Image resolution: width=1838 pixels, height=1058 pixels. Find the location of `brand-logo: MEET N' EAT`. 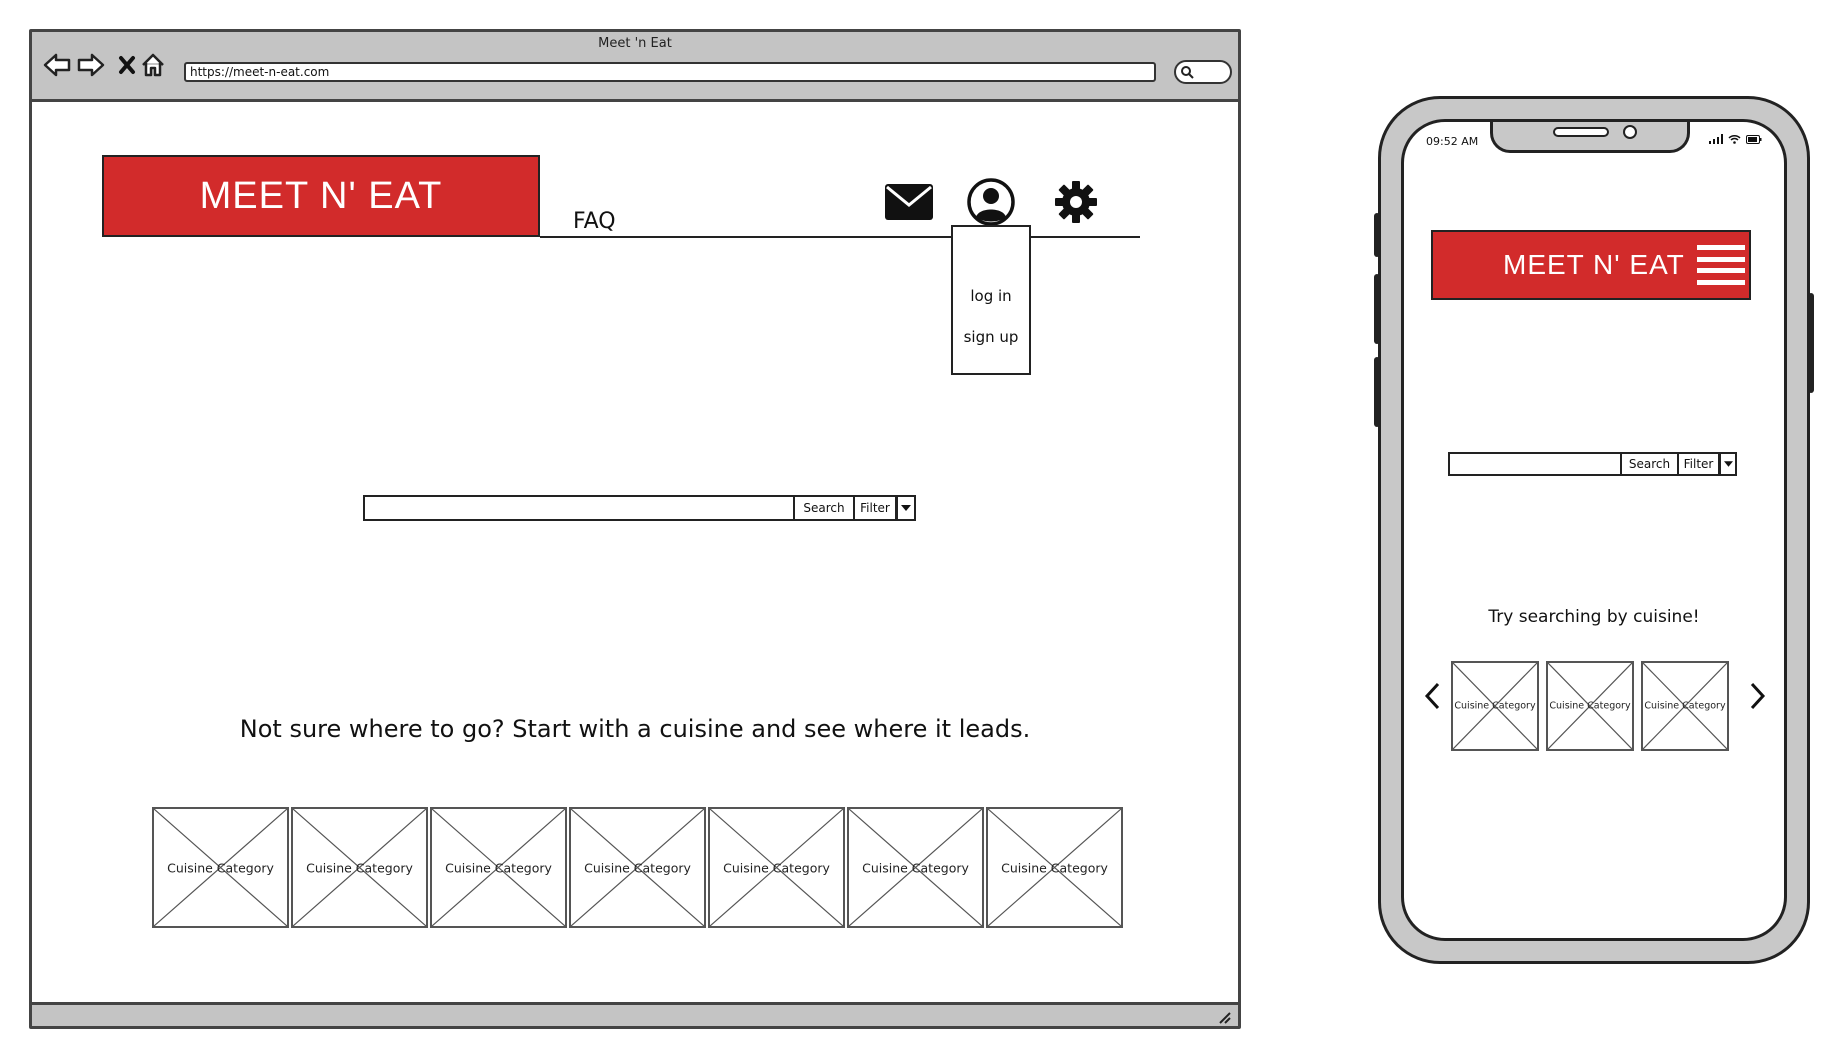

brand-logo: MEET N' EAT is located at coordinates (321, 196).